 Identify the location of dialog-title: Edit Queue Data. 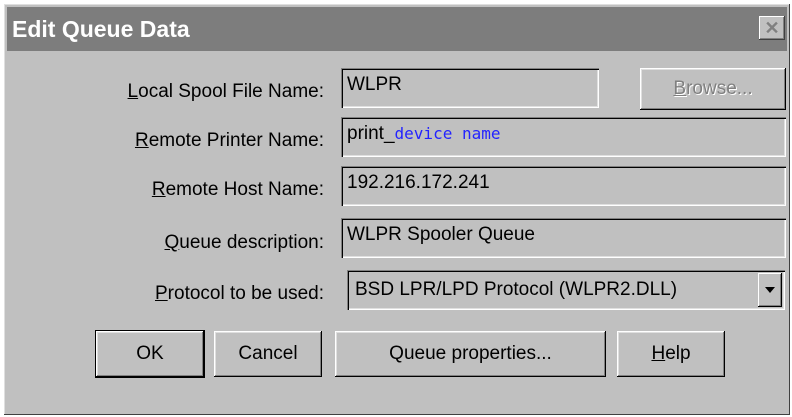
(101, 28).